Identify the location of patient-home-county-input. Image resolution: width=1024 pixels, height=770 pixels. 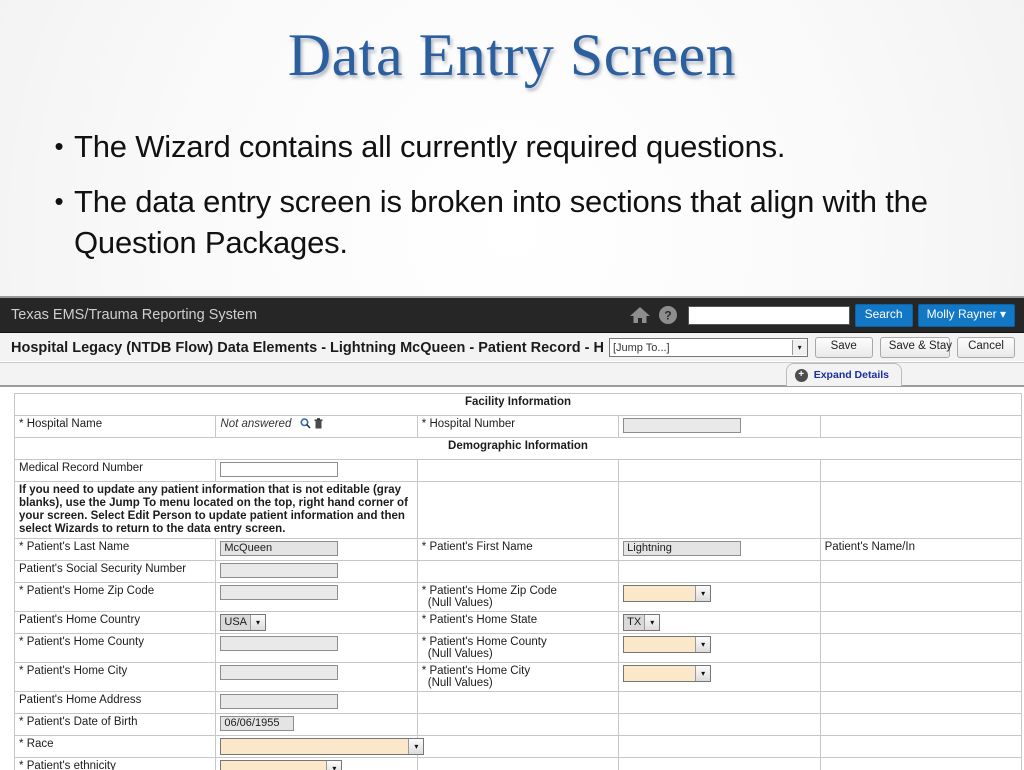
(279, 643).